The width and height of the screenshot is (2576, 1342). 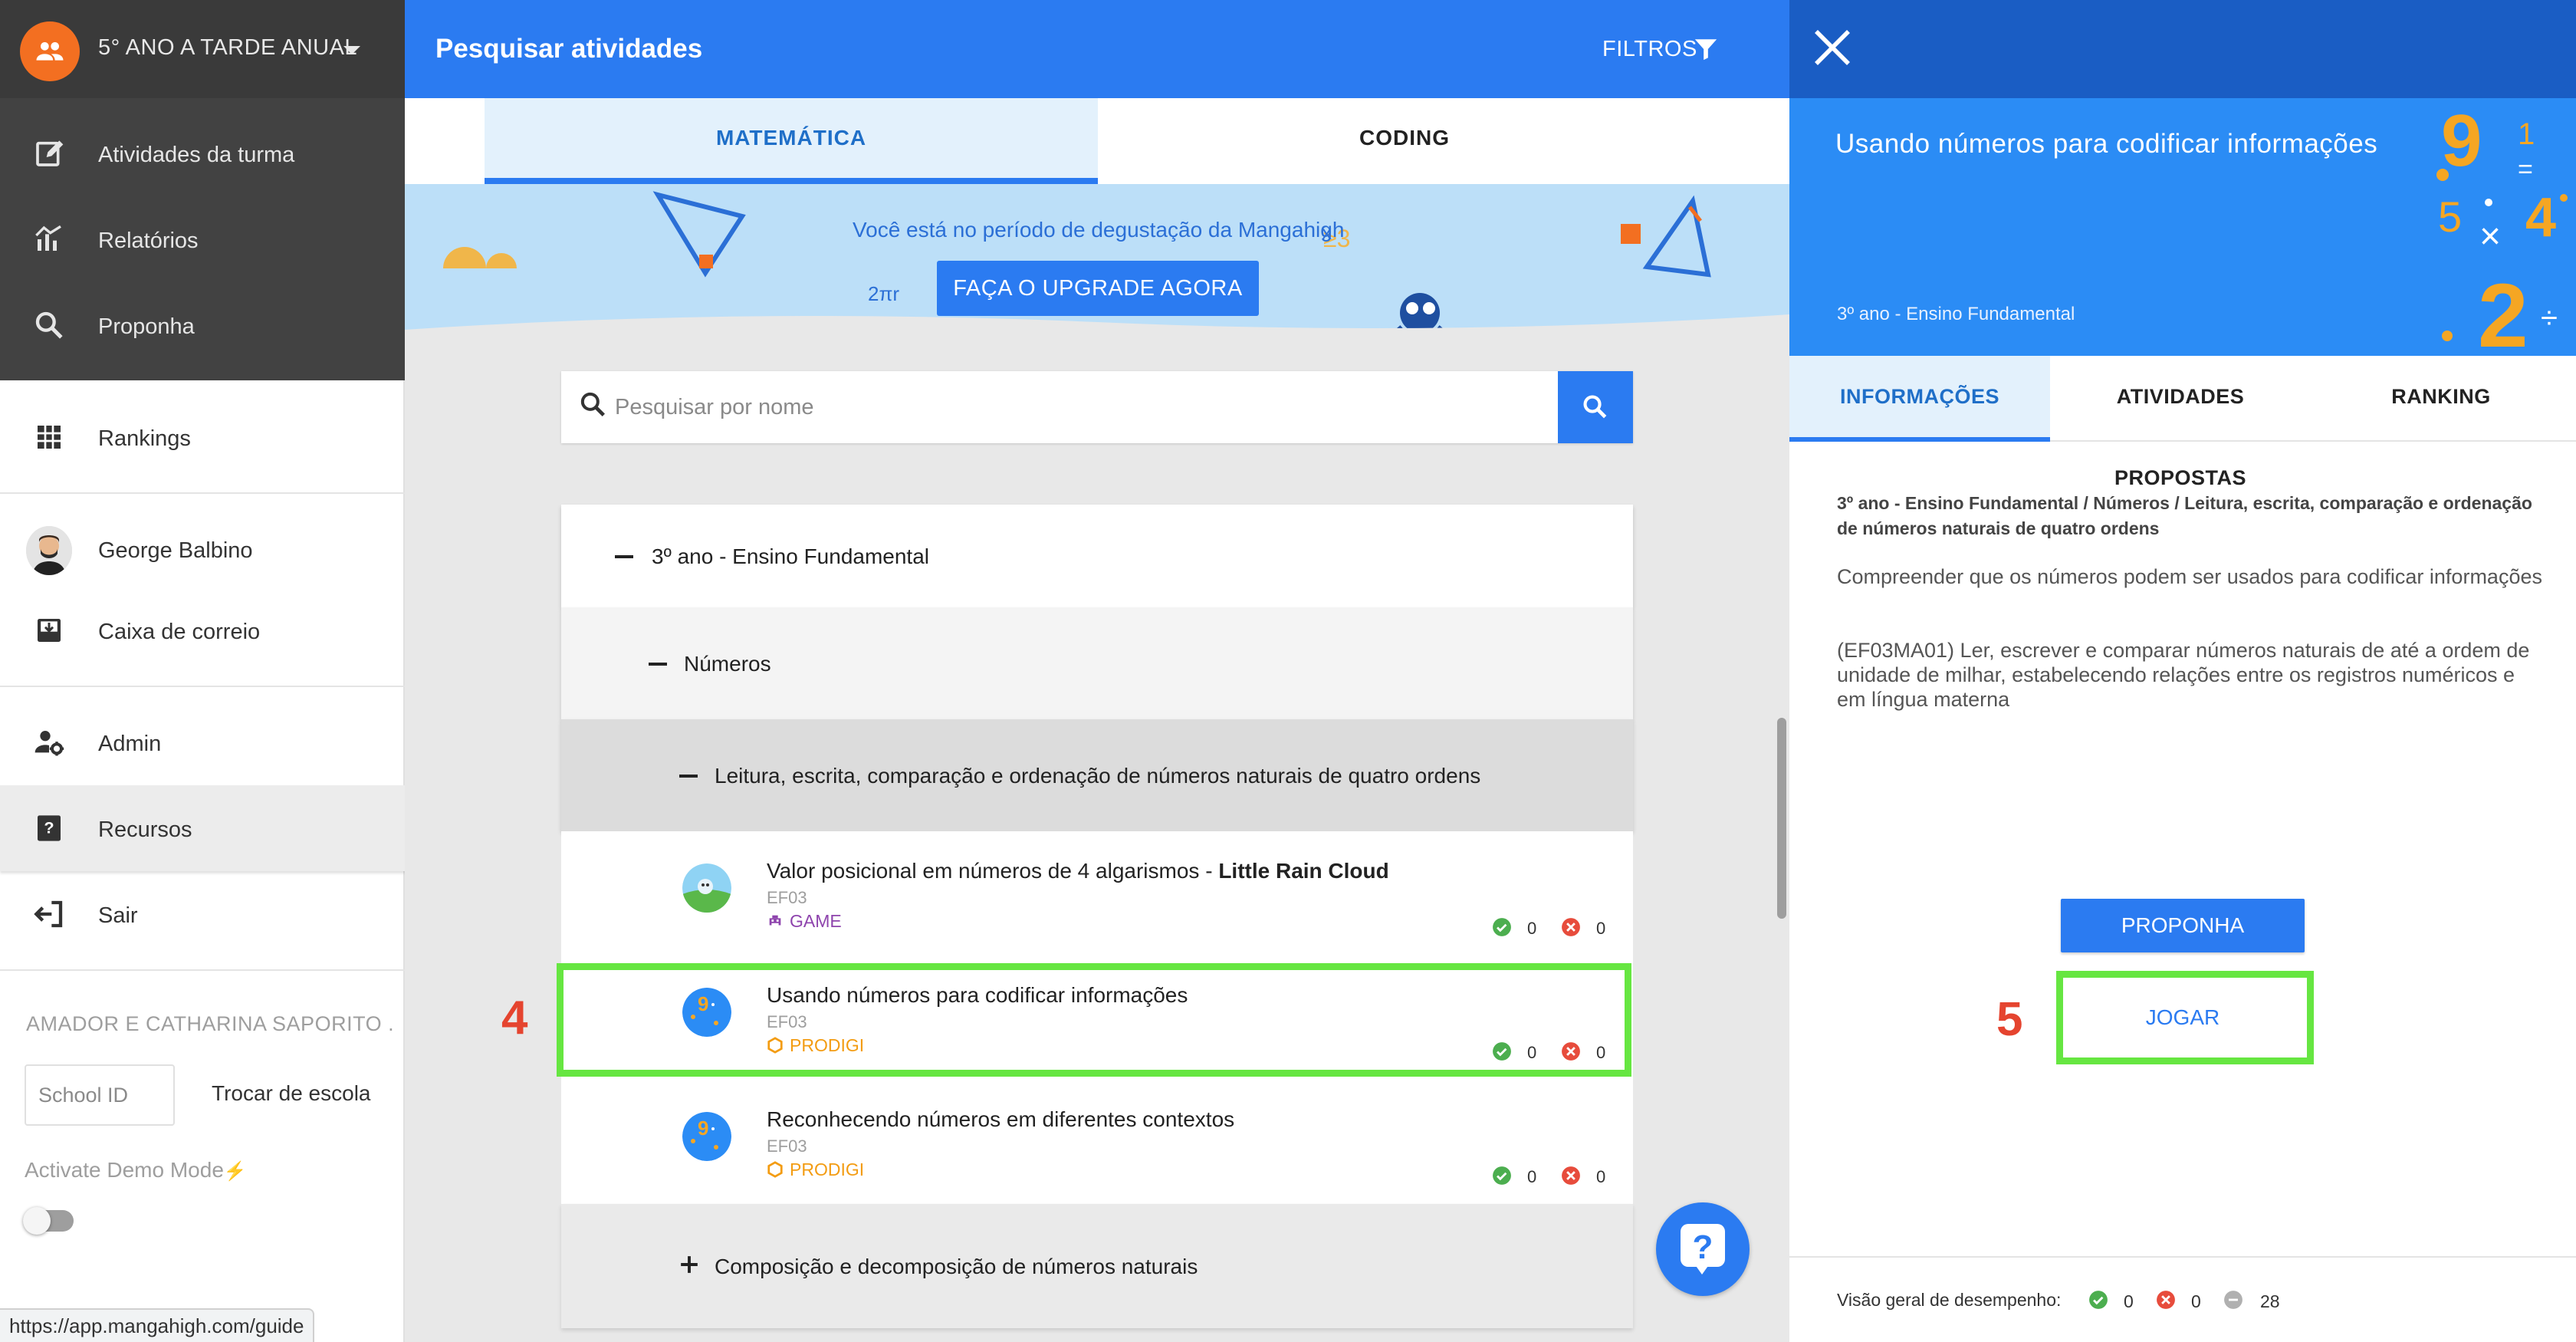 What do you see at coordinates (202, 914) in the screenshot?
I see `sidebar-item-logout: Sair` at bounding box center [202, 914].